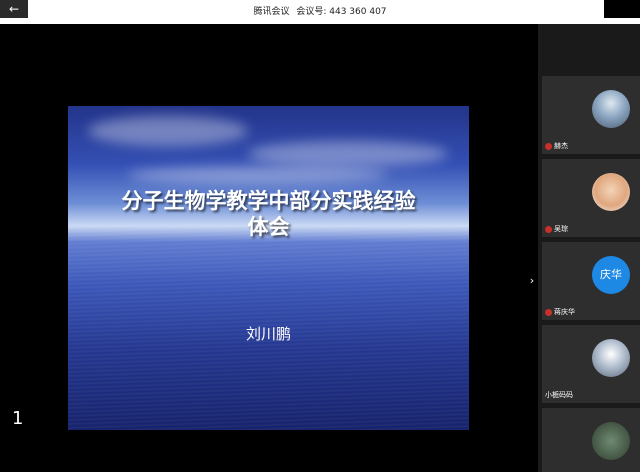 Image resolution: width=640 pixels, height=472 pixels. What do you see at coordinates (18, 418) in the screenshot?
I see `page-number: 1` at bounding box center [18, 418].